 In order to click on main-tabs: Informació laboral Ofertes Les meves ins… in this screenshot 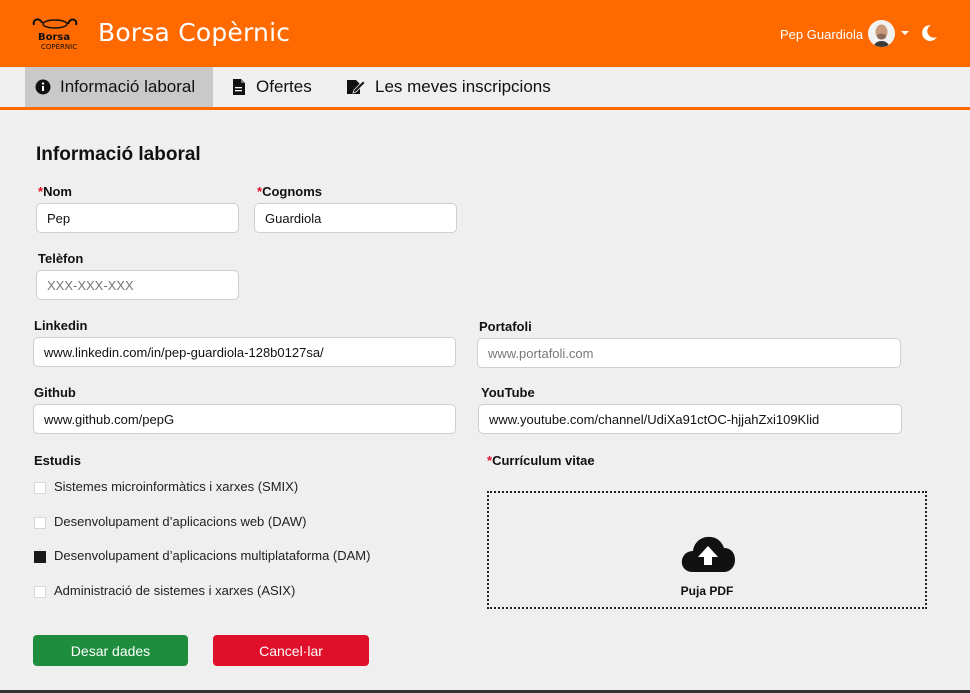, I will do `click(485, 88)`.